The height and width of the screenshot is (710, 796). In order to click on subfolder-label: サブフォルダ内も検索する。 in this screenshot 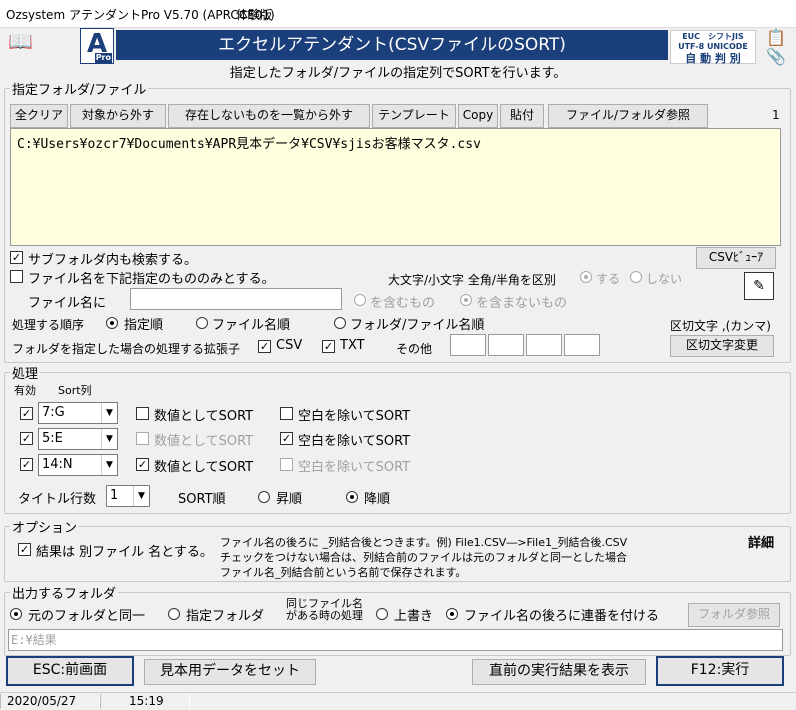, I will do `click(113, 260)`.